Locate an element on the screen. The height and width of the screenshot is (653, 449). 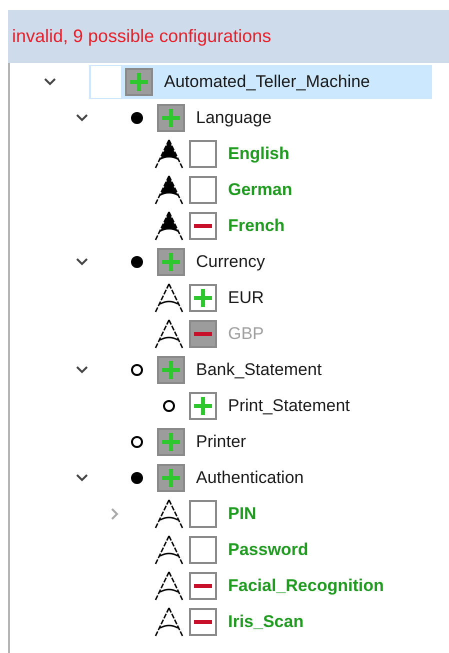
feature-label: Currency is located at coordinates (230, 262).